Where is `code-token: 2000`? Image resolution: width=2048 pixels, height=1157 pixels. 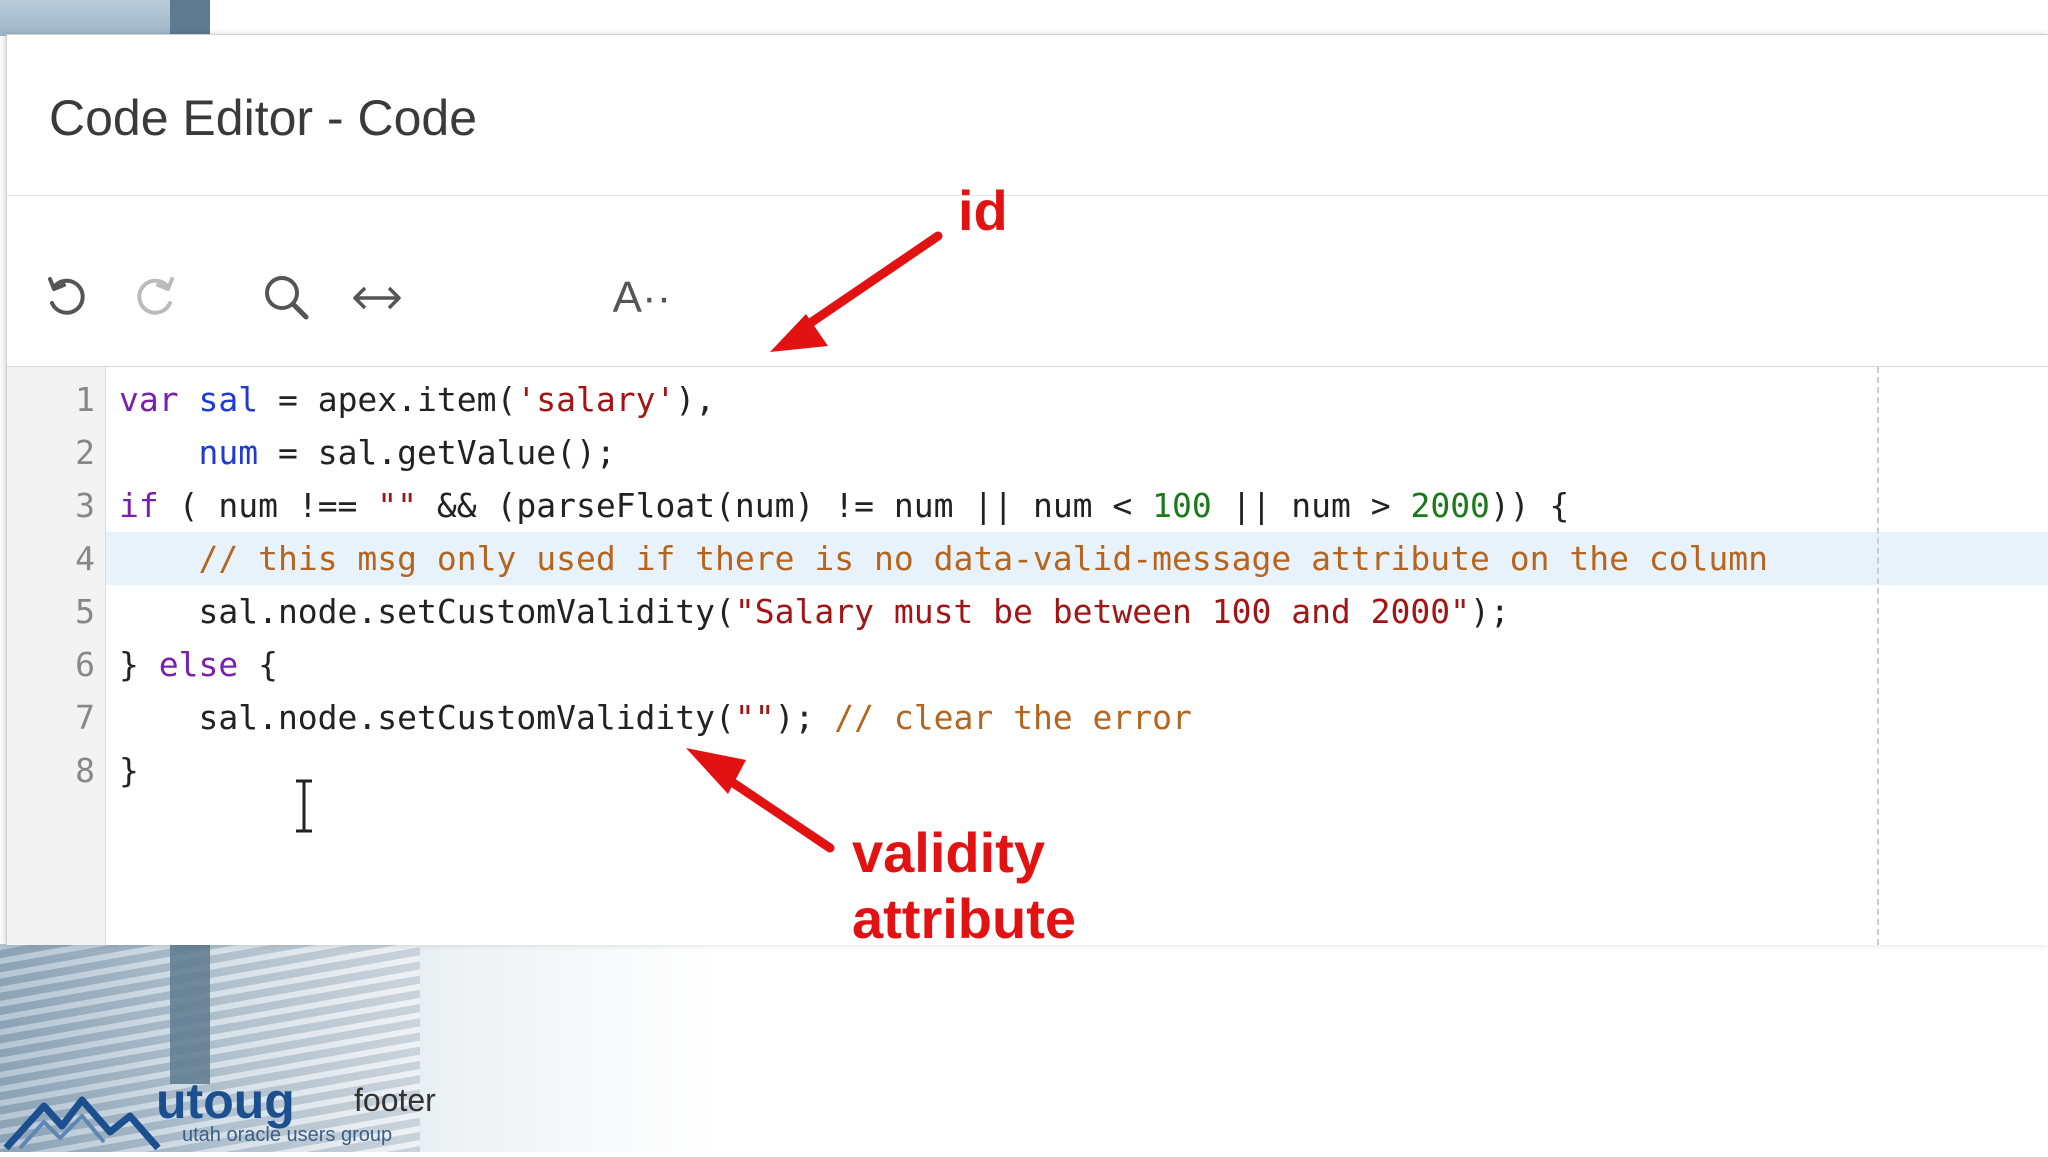 code-token: 2000 is located at coordinates (1450, 505).